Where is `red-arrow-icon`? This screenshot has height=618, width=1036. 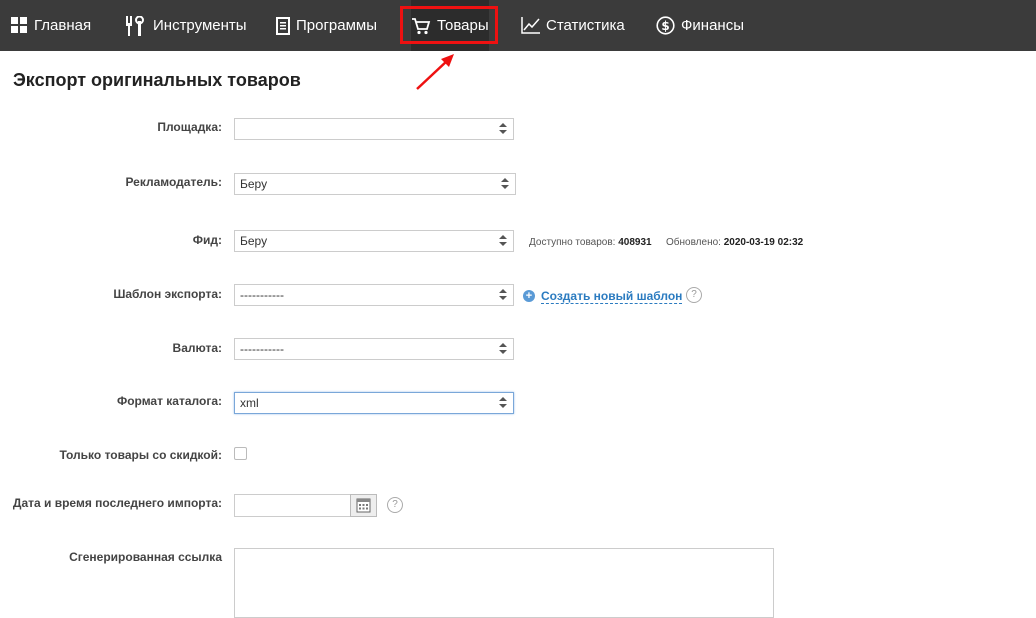 red-arrow-icon is located at coordinates (435, 72).